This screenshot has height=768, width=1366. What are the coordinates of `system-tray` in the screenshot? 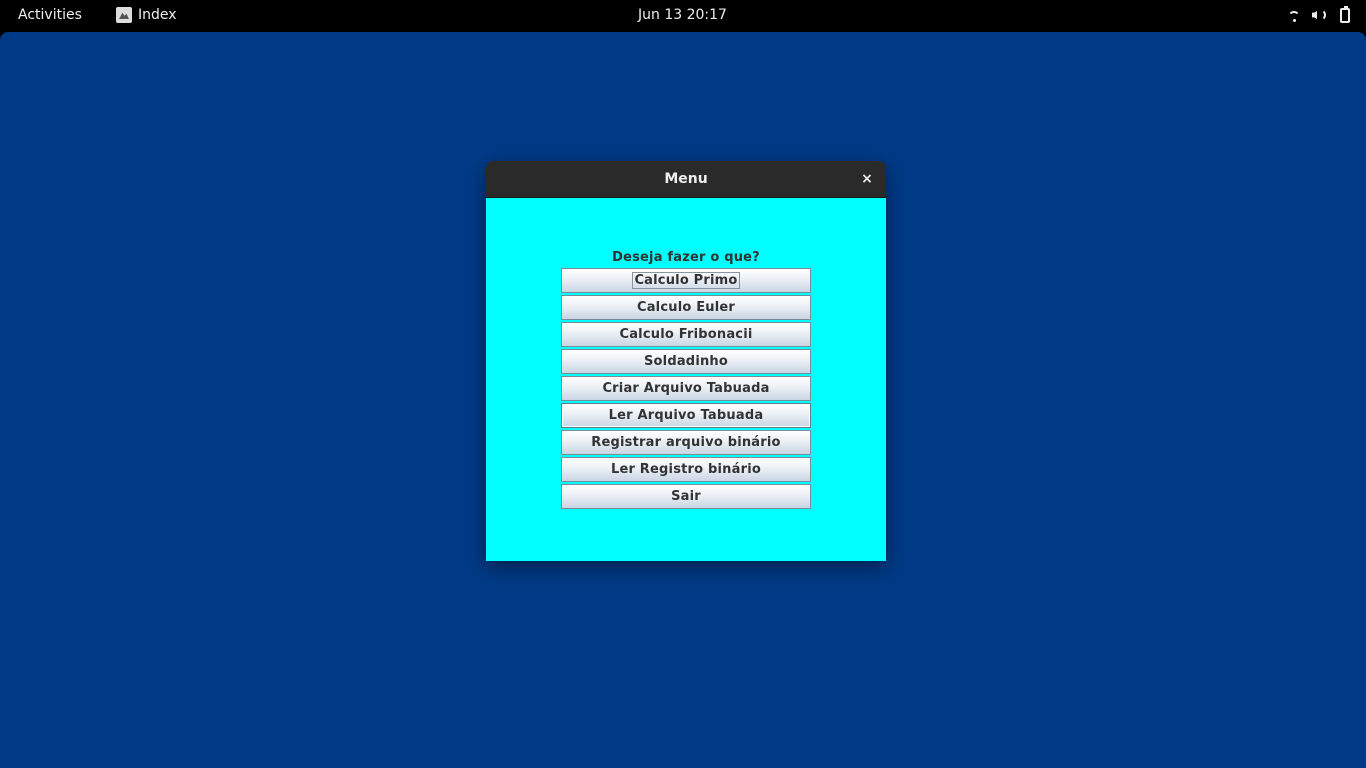 It's located at (1319, 14).